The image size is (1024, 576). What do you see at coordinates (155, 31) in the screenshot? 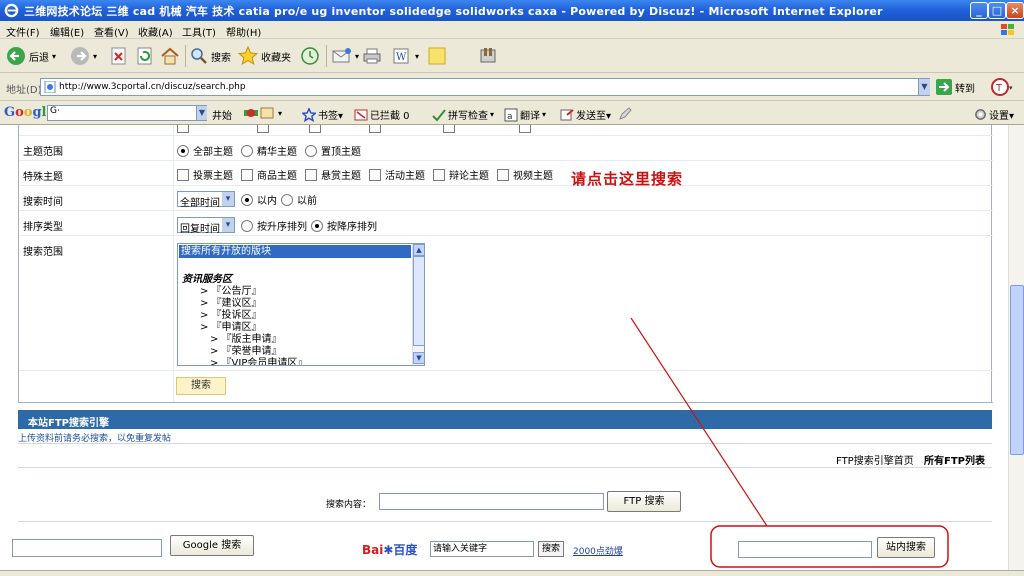
I see `menu-favorites: 收藏(A)` at bounding box center [155, 31].